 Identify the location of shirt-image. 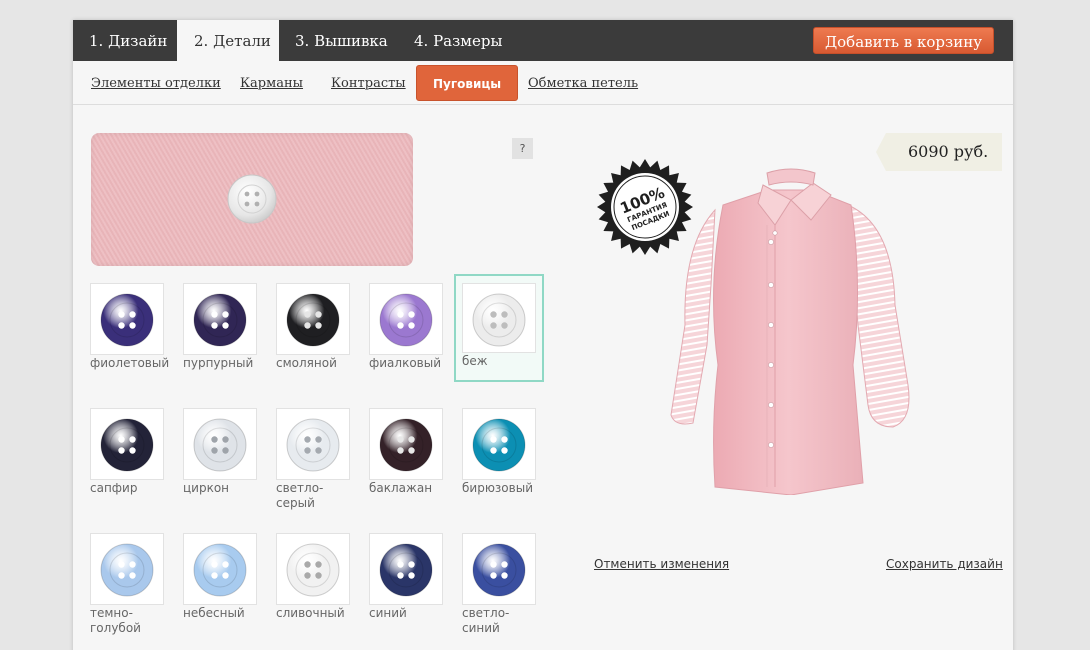
(790, 331).